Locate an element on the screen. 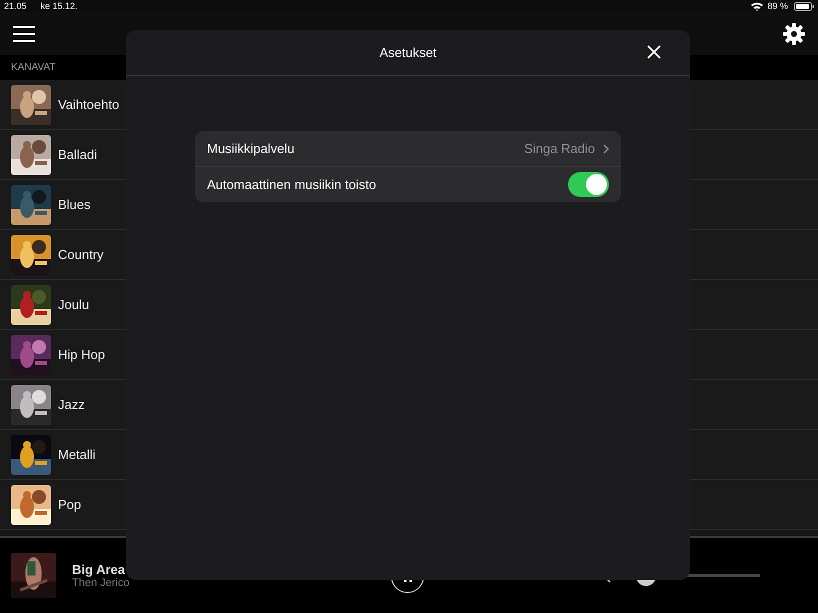 This screenshot has height=613, width=818. battery-percent: 89 % is located at coordinates (777, 6).